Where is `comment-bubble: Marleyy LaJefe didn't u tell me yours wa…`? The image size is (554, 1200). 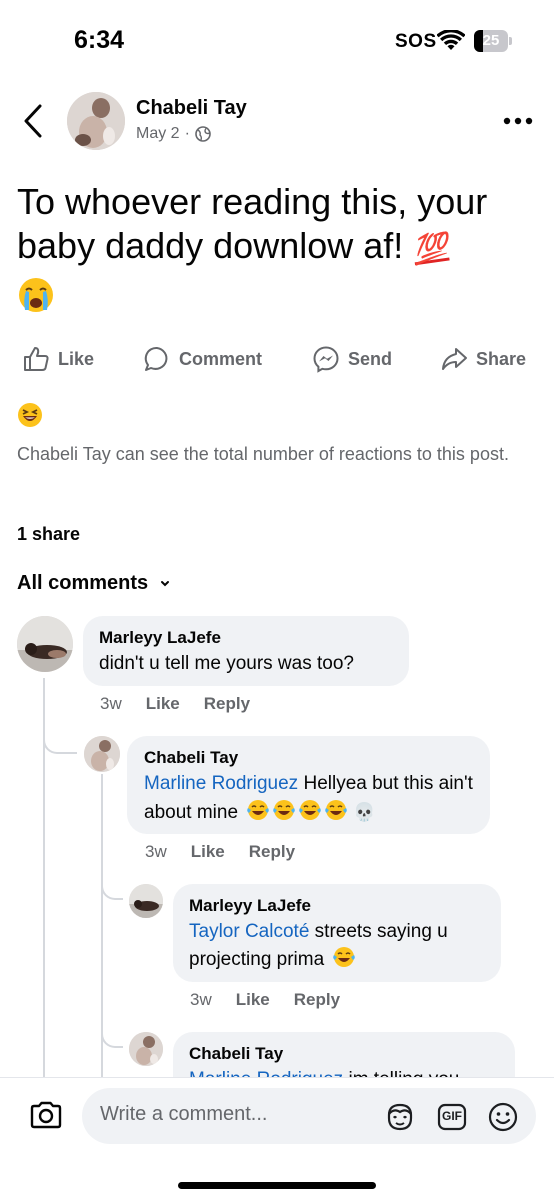
comment-bubble: Marleyy LaJefe didn't u tell me yours wa… is located at coordinates (246, 651).